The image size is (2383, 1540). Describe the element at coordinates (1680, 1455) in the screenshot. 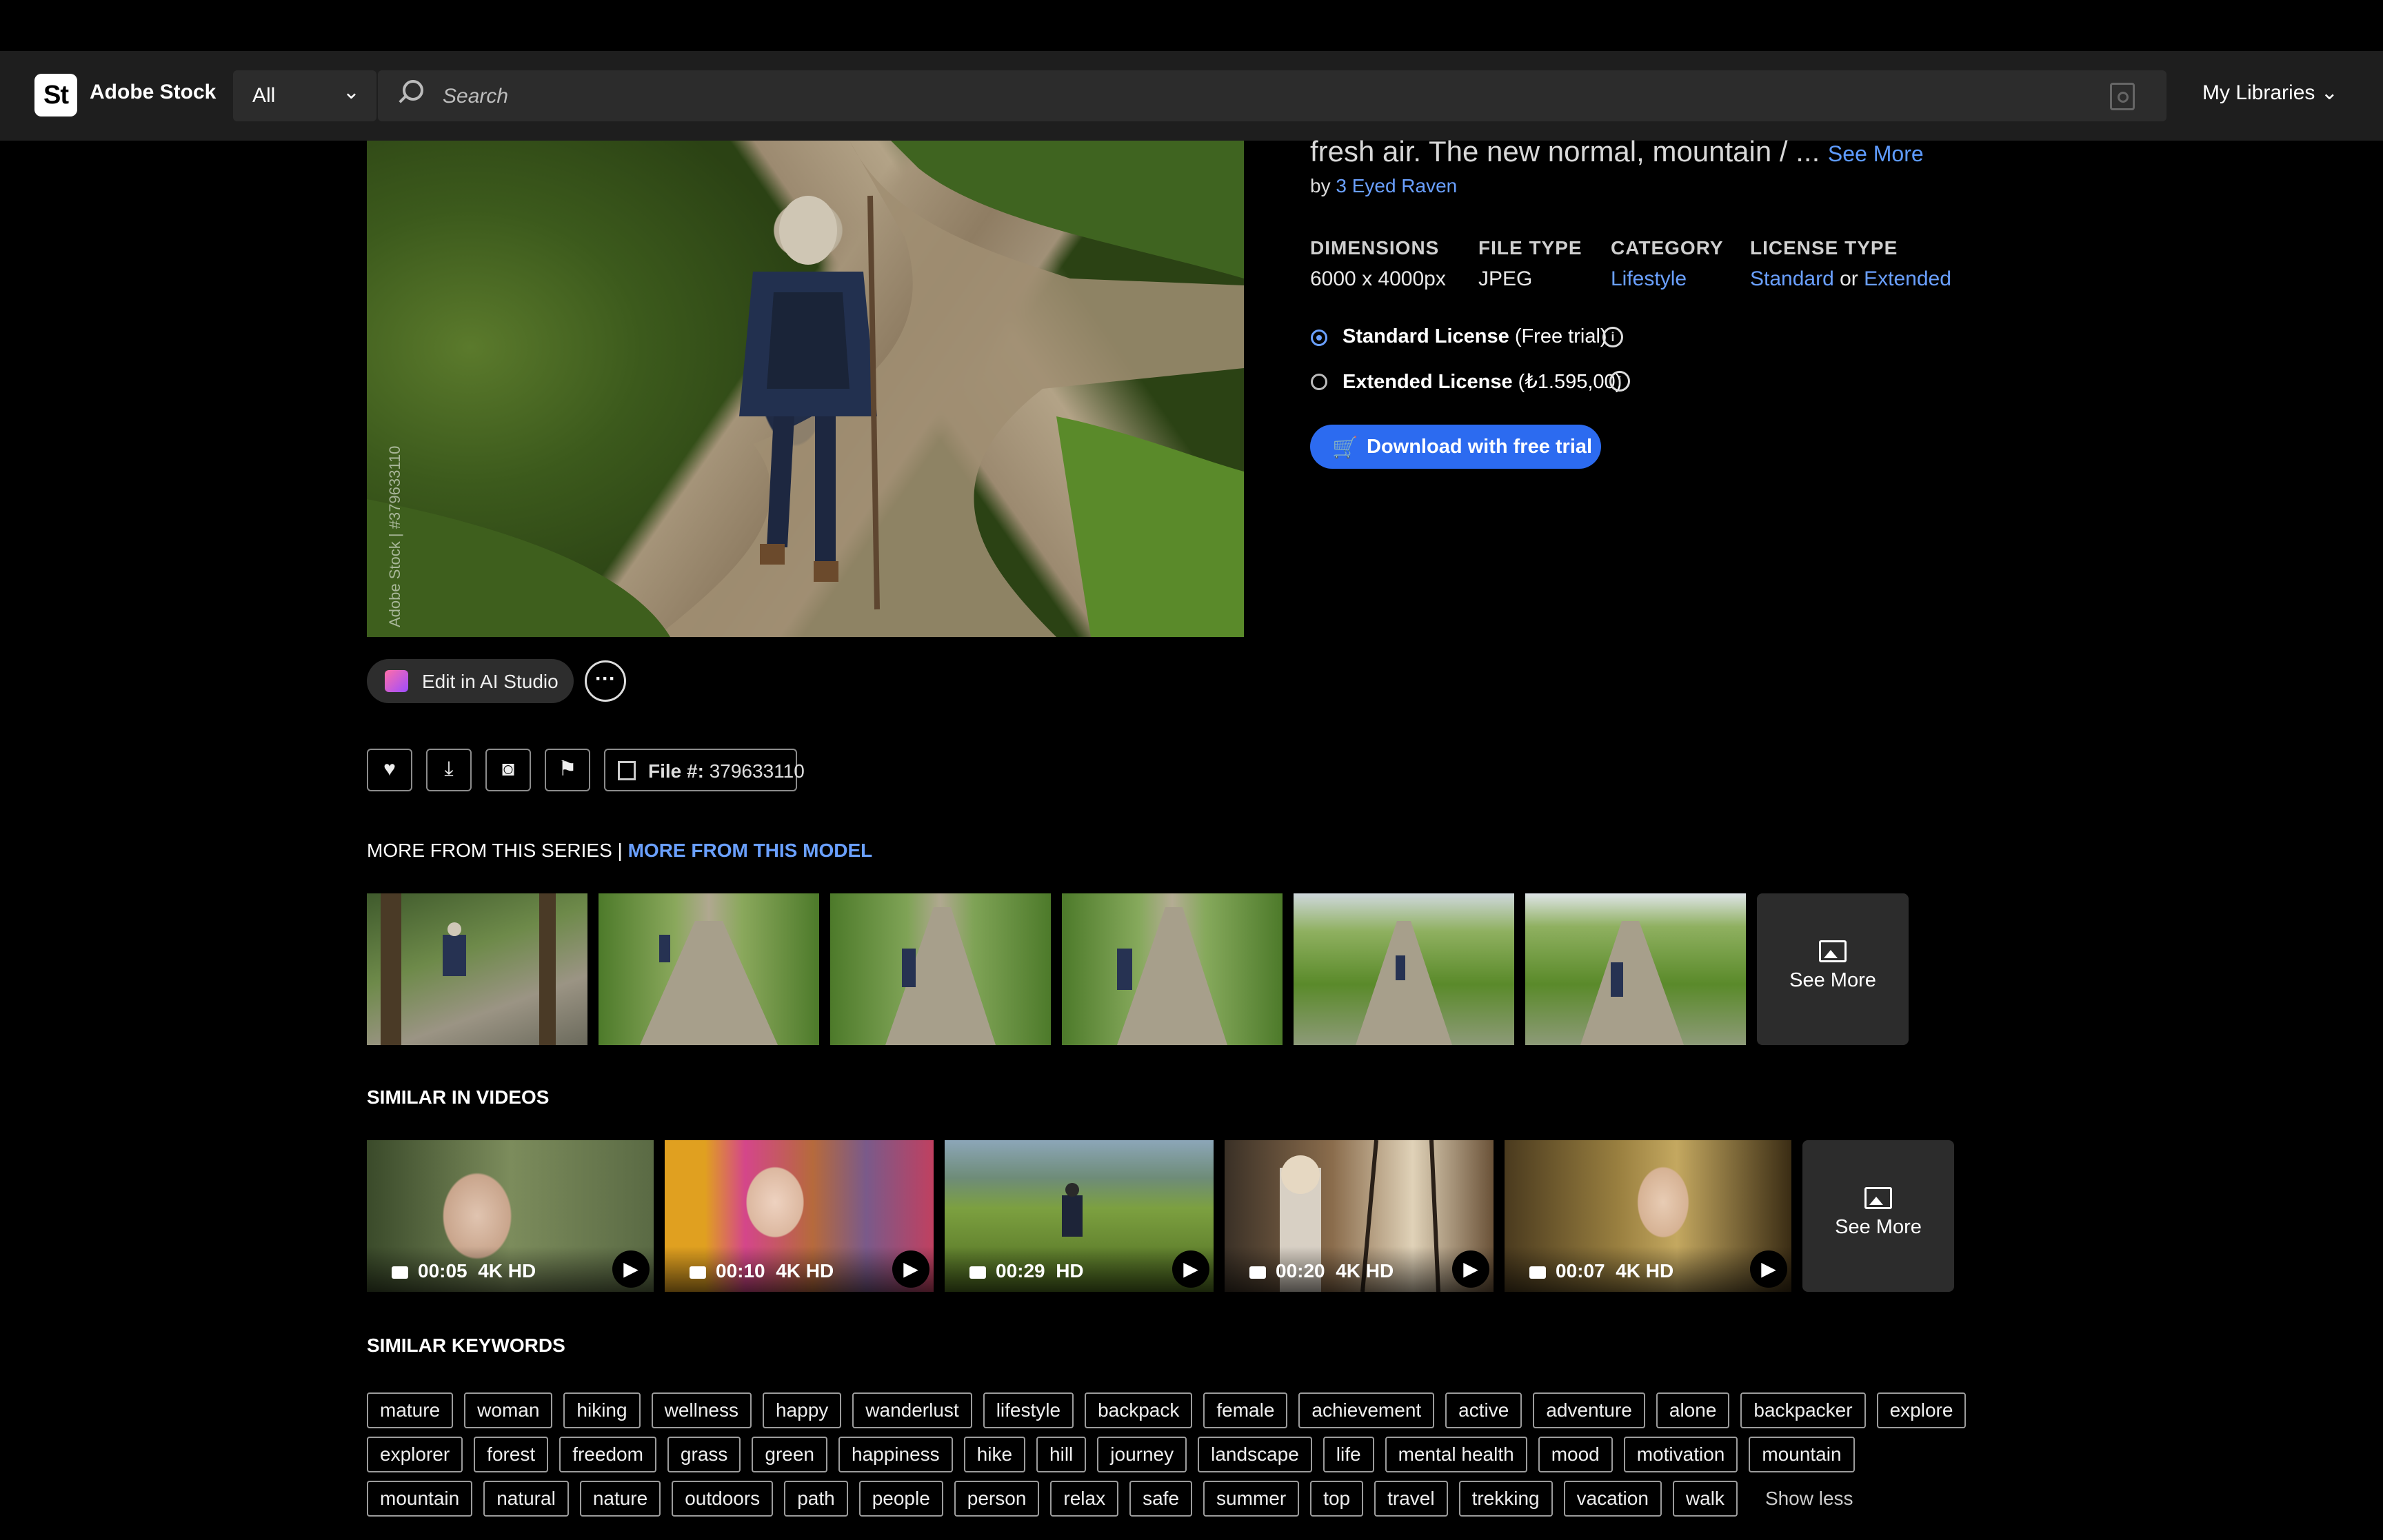

I see `keyword-tag: motivation` at that location.